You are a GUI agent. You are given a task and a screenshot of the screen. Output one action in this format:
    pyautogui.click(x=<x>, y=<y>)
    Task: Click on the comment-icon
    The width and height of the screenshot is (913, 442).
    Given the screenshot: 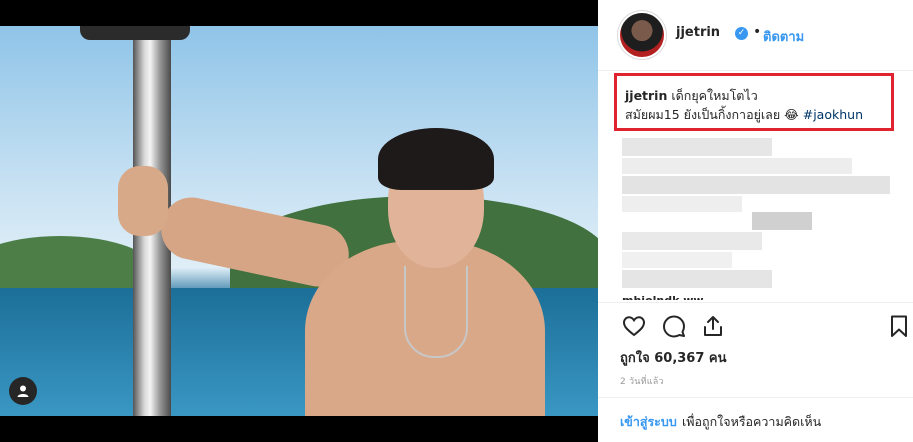 What is the action you would take?
    pyautogui.click(x=674, y=326)
    